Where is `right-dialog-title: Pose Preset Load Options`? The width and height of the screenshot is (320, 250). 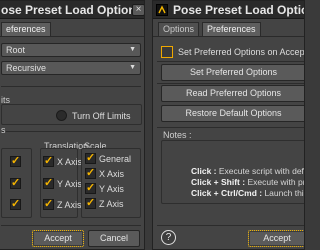
right-dialog-title: Pose Preset Load Options is located at coordinates (238, 10).